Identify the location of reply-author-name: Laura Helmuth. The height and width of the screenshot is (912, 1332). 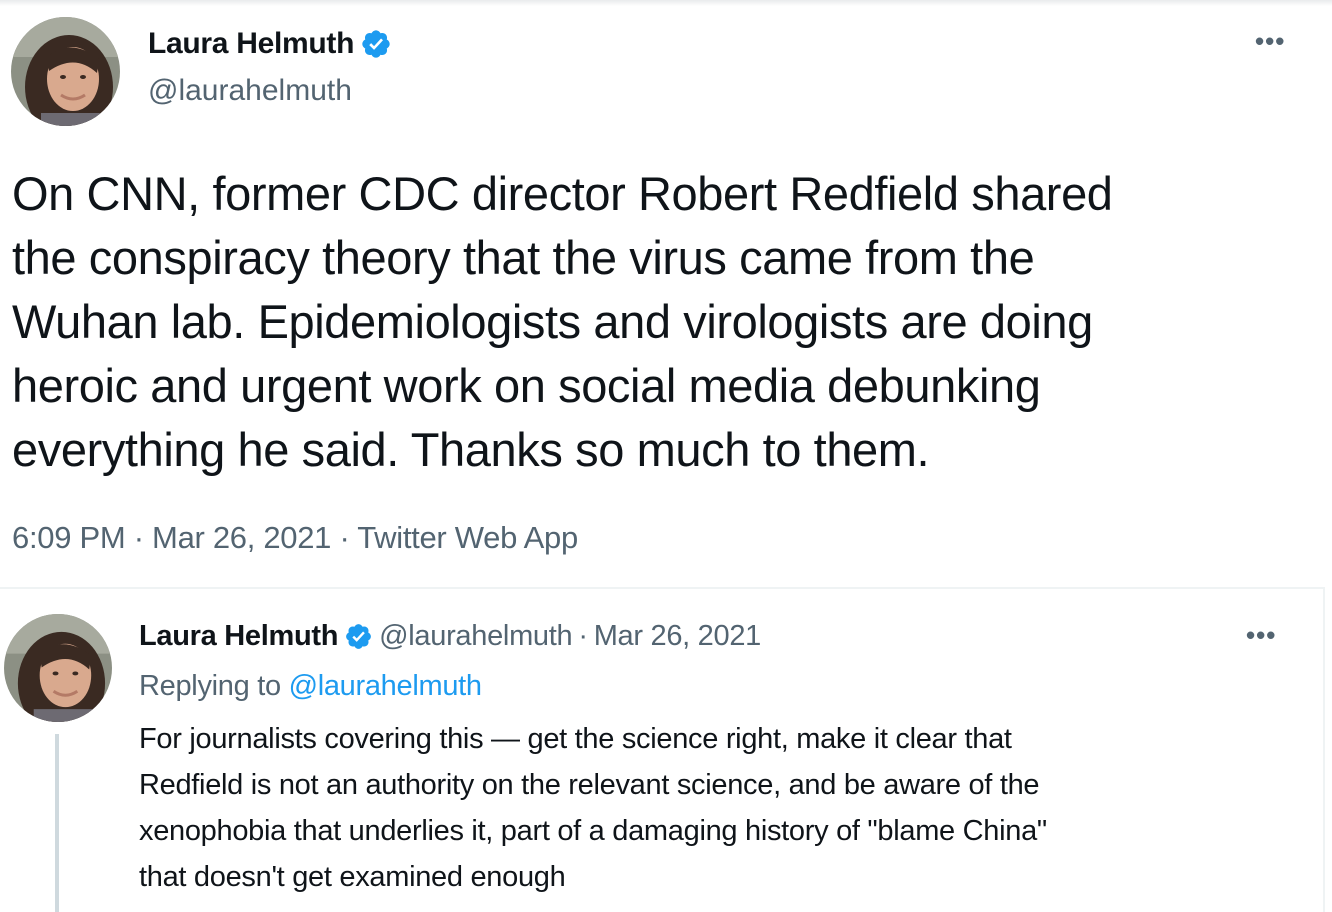
(238, 636).